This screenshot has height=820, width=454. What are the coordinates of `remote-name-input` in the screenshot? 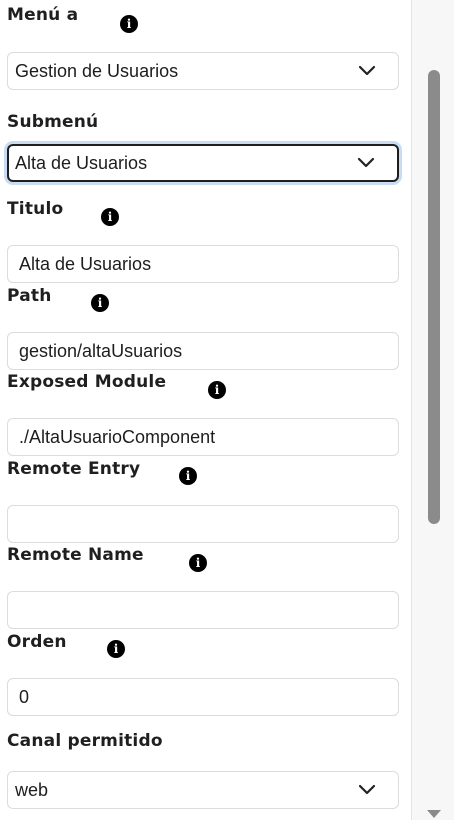 It's located at (203, 610).